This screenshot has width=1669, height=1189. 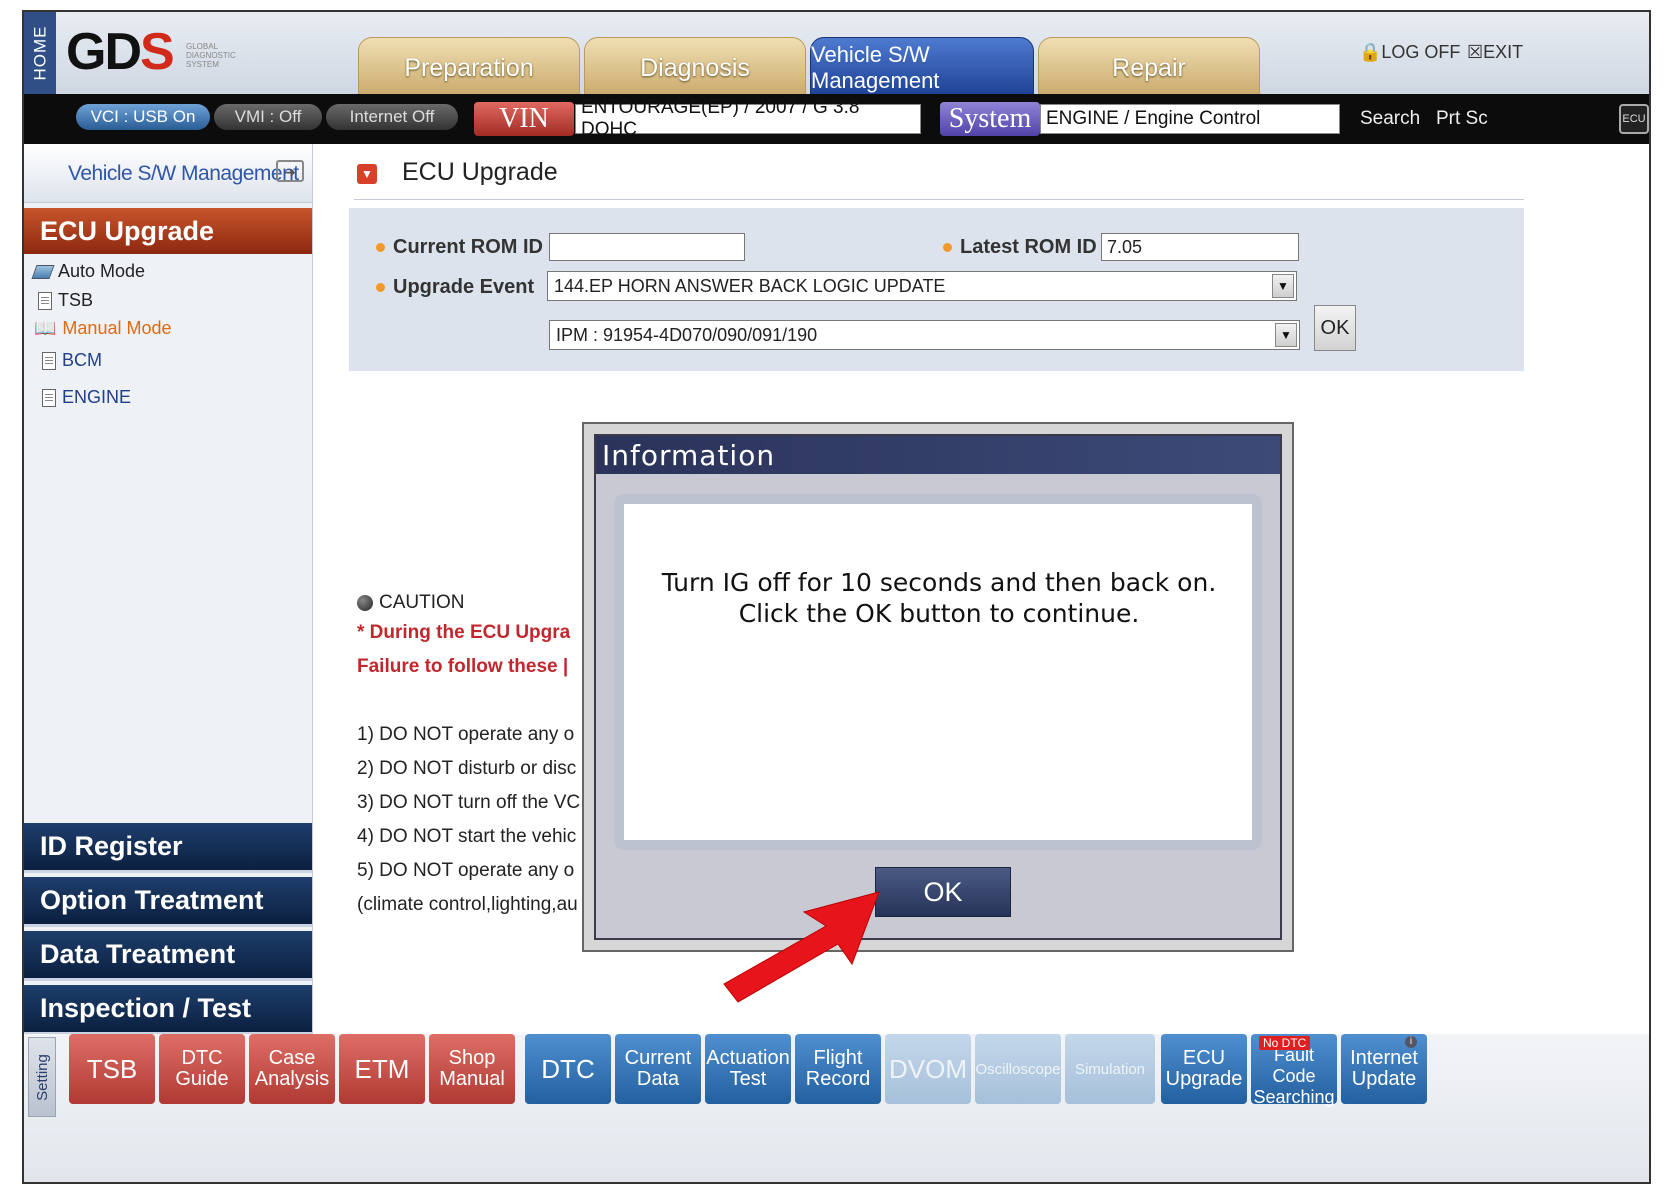 What do you see at coordinates (112, 1069) in the screenshot?
I see `toolbar-tsb: TSB` at bounding box center [112, 1069].